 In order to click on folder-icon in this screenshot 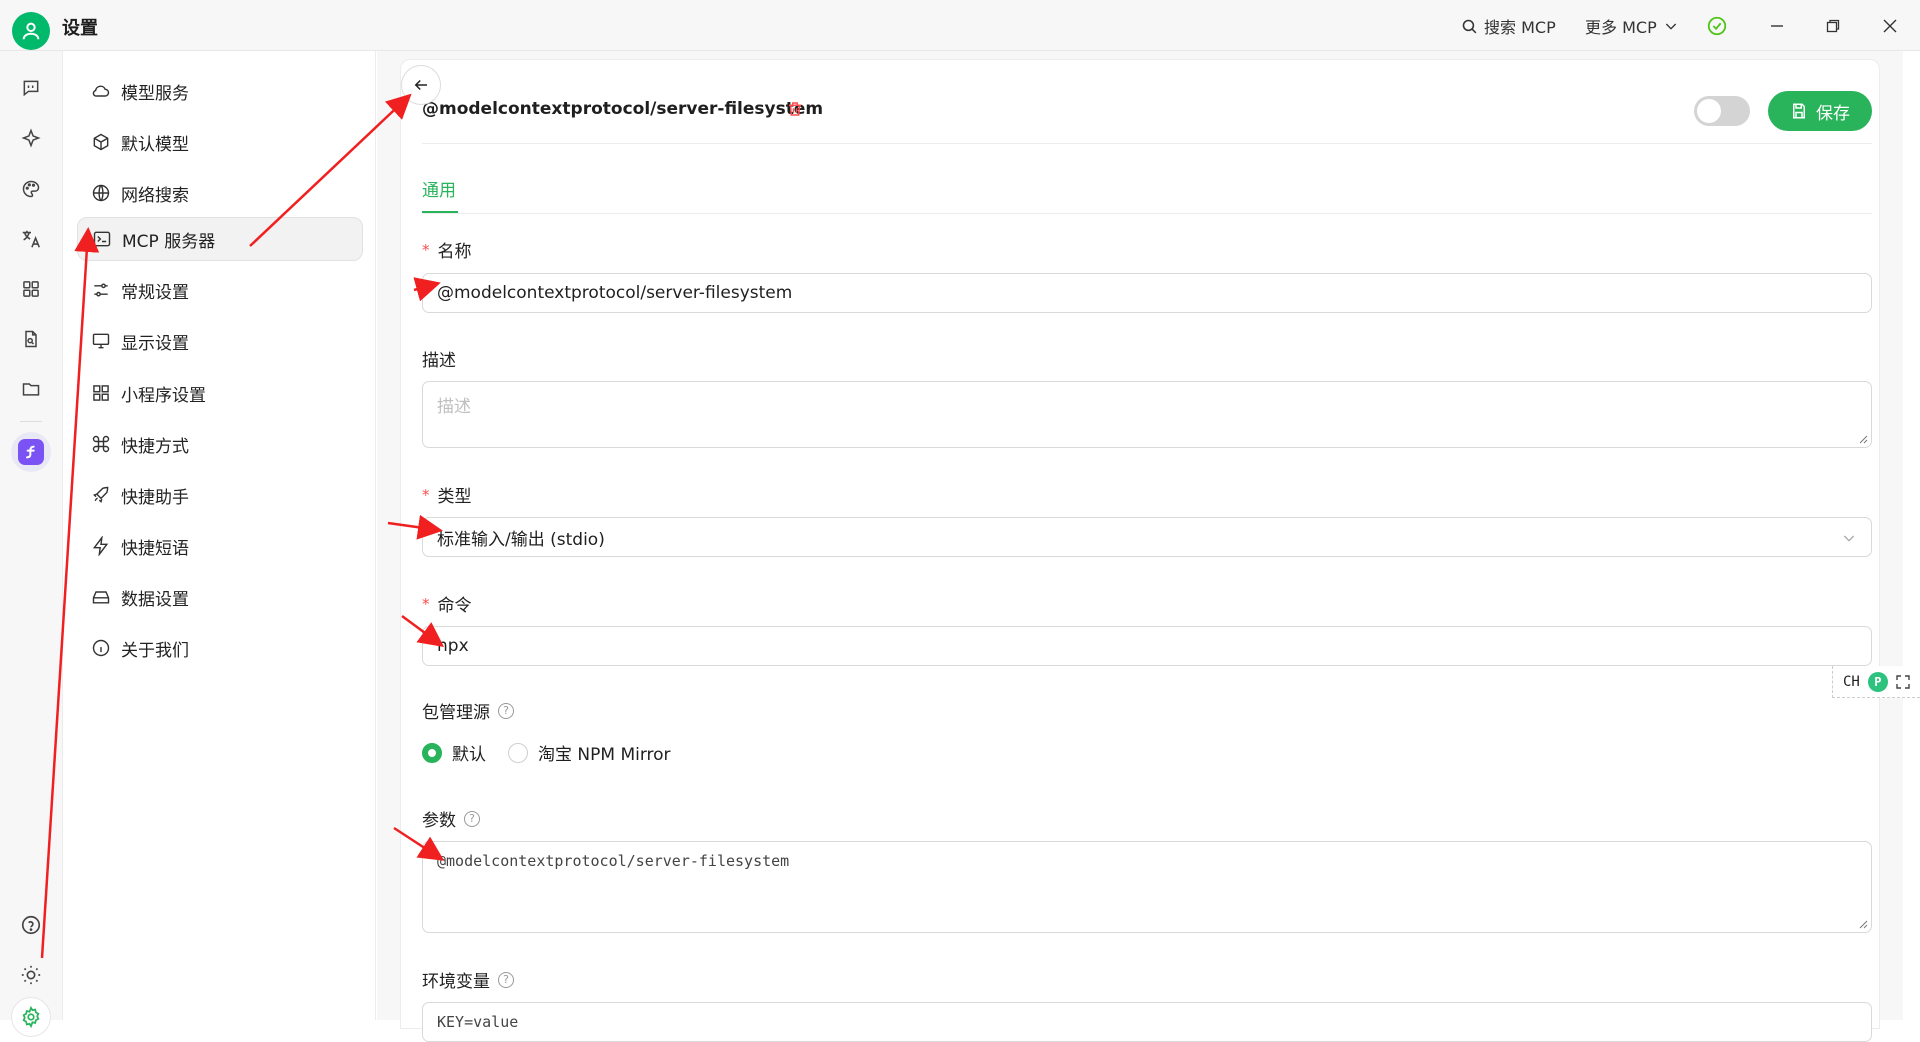, I will do `click(31, 389)`.